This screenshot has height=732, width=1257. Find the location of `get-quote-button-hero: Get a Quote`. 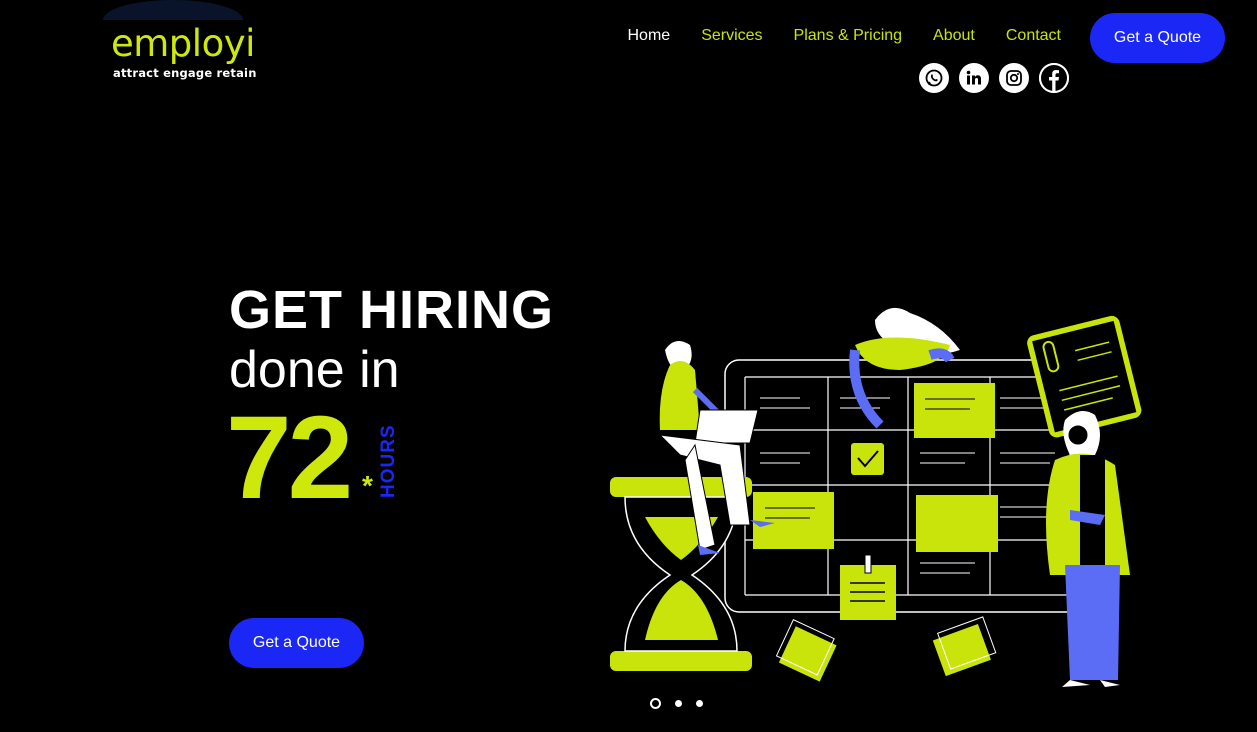

get-quote-button-hero: Get a Quote is located at coordinates (296, 643).